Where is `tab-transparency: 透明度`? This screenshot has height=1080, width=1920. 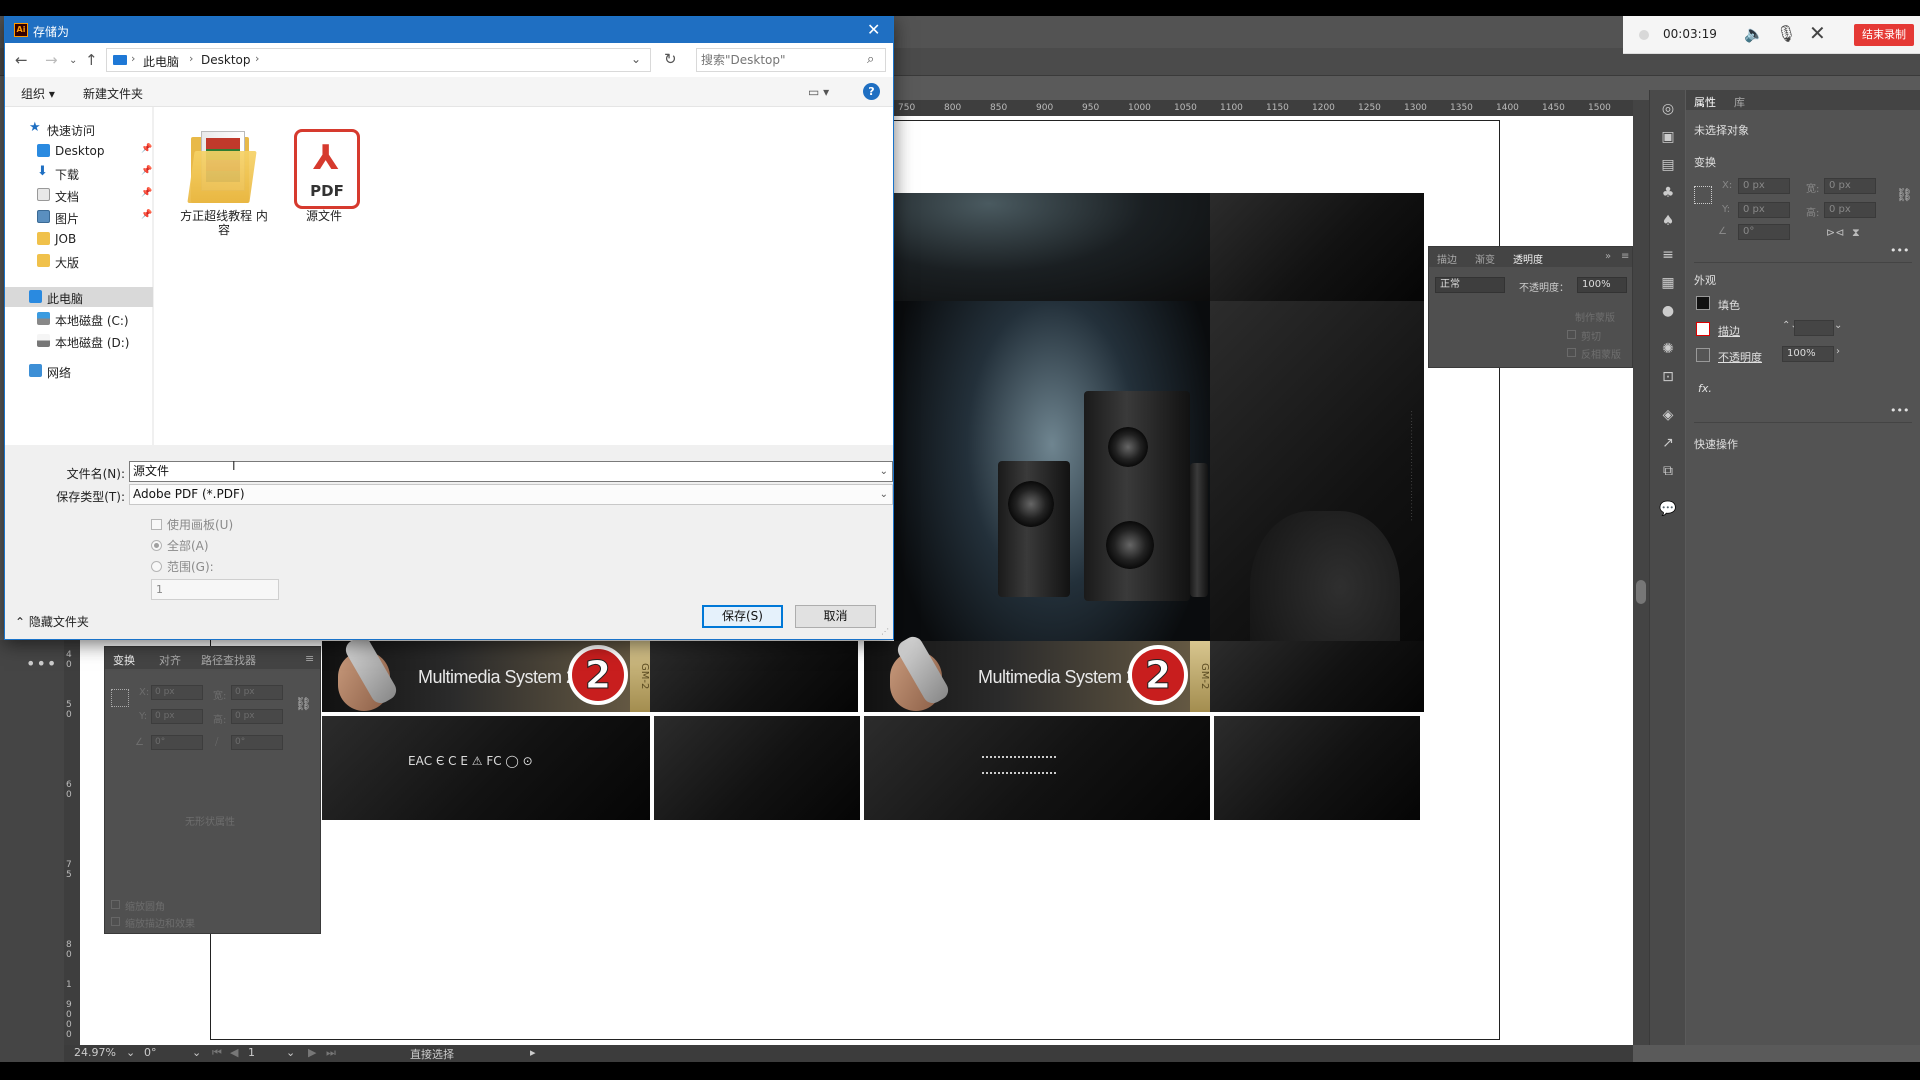
tab-transparency: 透明度 is located at coordinates (1528, 258).